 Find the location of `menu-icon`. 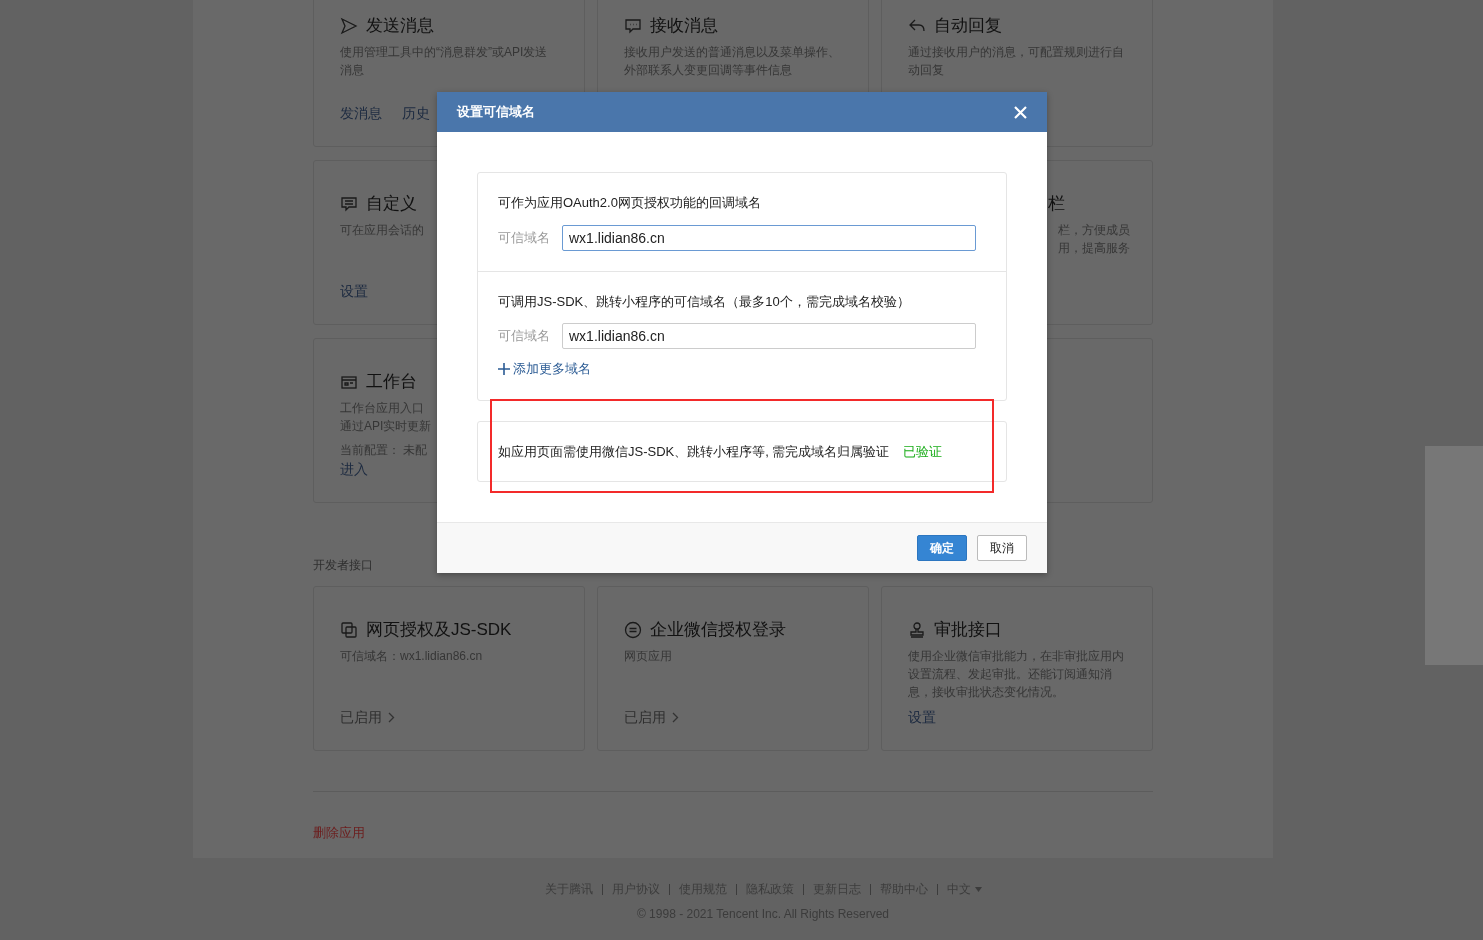

menu-icon is located at coordinates (349, 204).